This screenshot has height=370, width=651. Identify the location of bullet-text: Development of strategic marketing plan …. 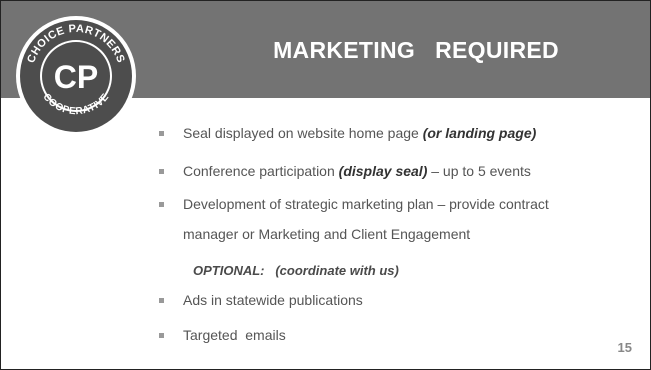
(366, 204).